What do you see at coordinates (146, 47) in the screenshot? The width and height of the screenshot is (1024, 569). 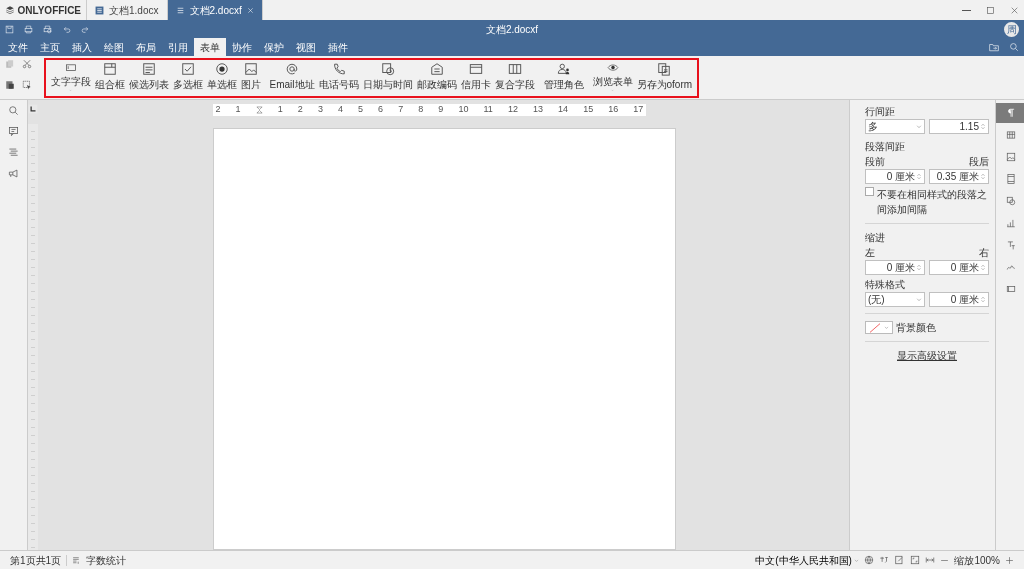 I see `menu-tab: 布局` at bounding box center [146, 47].